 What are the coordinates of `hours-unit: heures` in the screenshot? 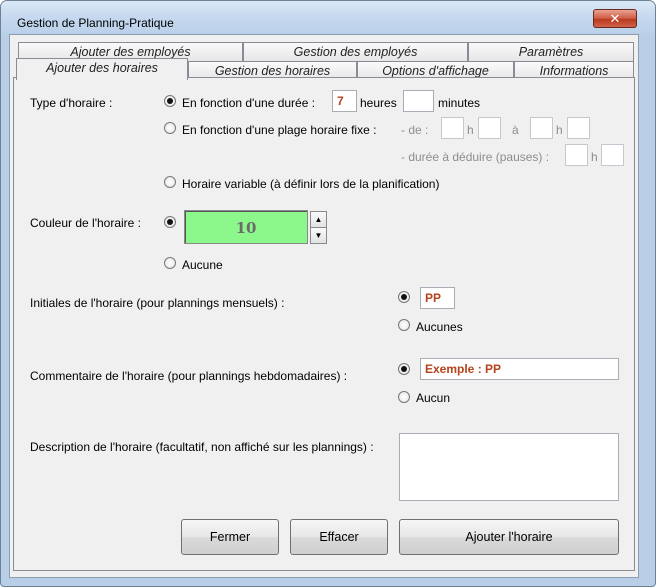 It's located at (378, 103).